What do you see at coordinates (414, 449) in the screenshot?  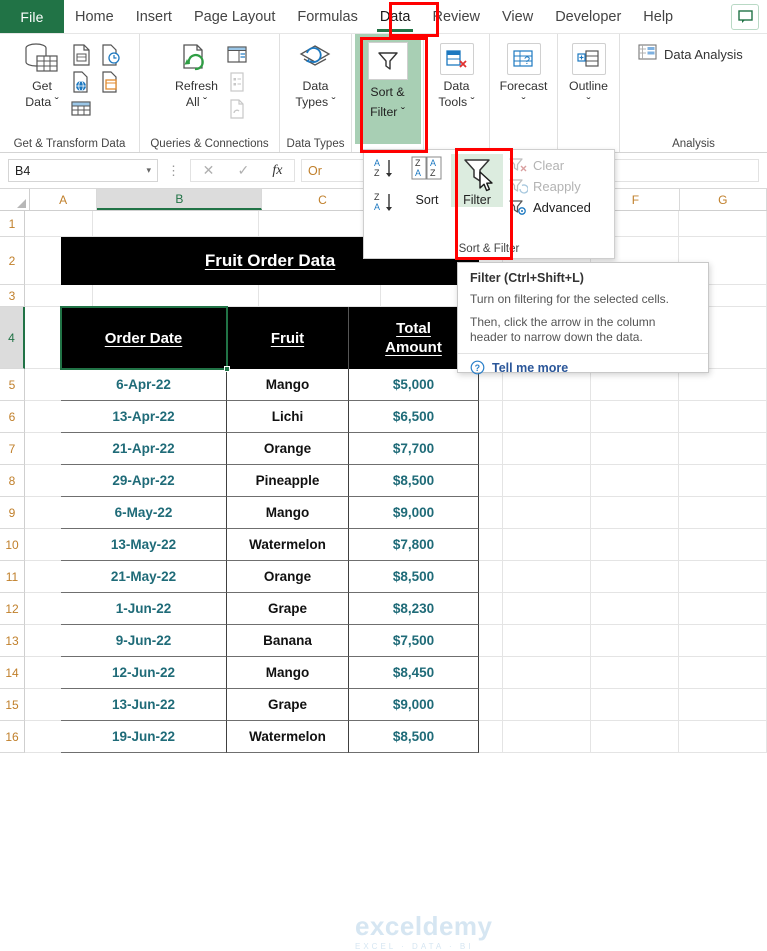 I see `cell-amount-3: $7,700` at bounding box center [414, 449].